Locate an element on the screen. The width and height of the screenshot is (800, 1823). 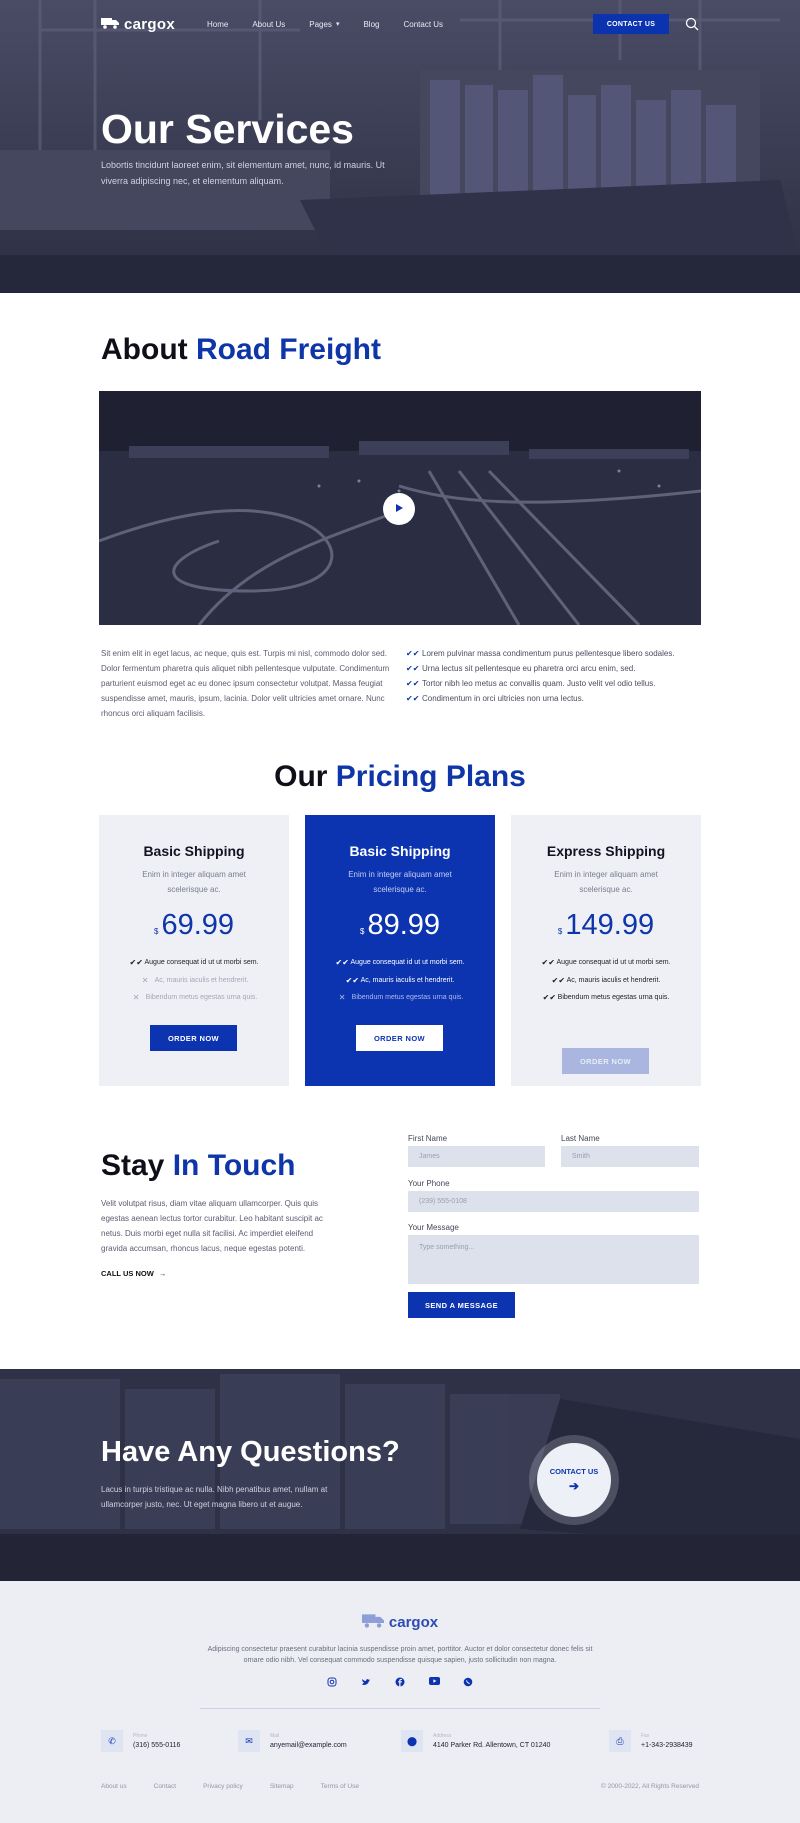
footer-brand-logo: cargox is located at coordinates (400, 1622).